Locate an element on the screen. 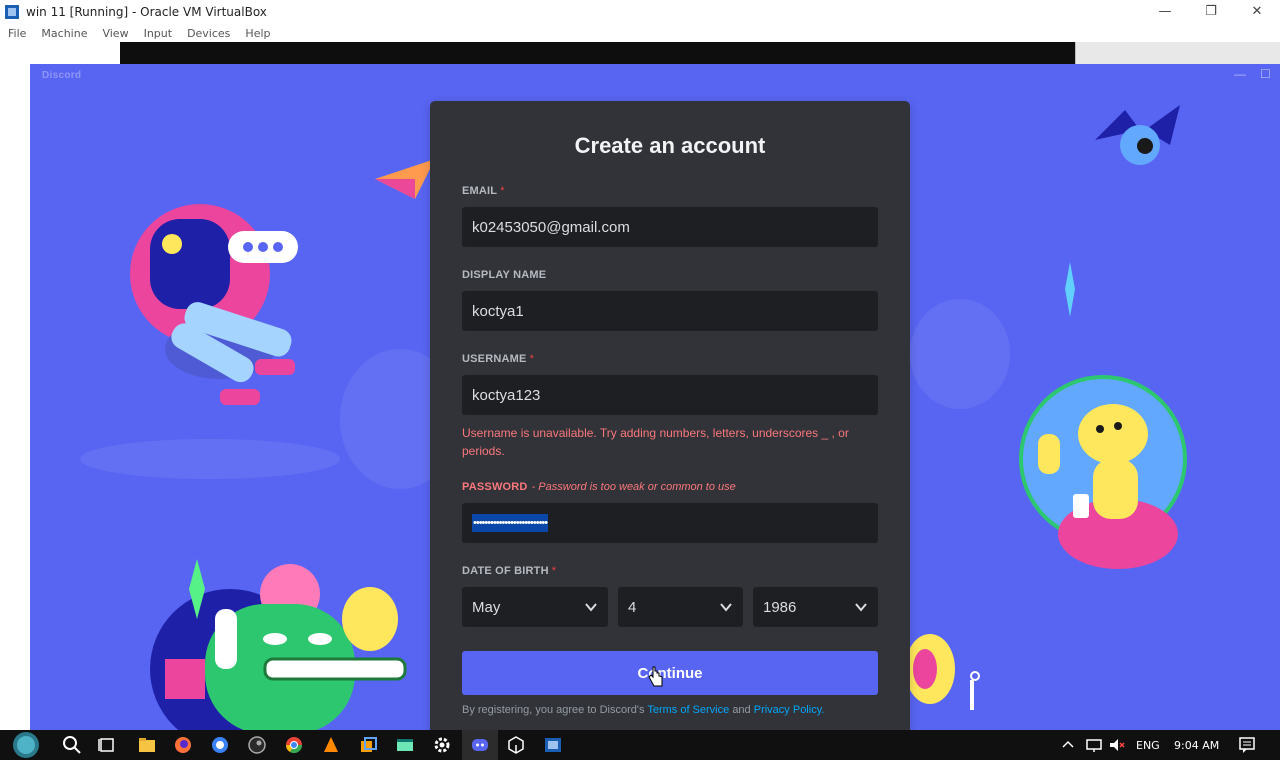 The height and width of the screenshot is (760, 1280). menu-help: Help is located at coordinates (257, 33).